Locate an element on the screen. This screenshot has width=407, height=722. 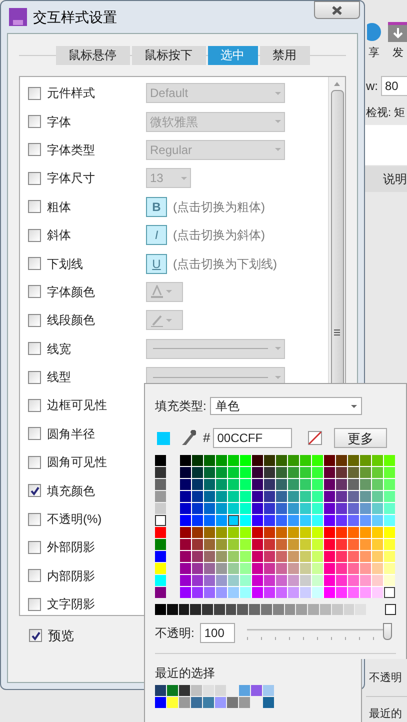
property-label: 内部阴影 is located at coordinates (71, 576).